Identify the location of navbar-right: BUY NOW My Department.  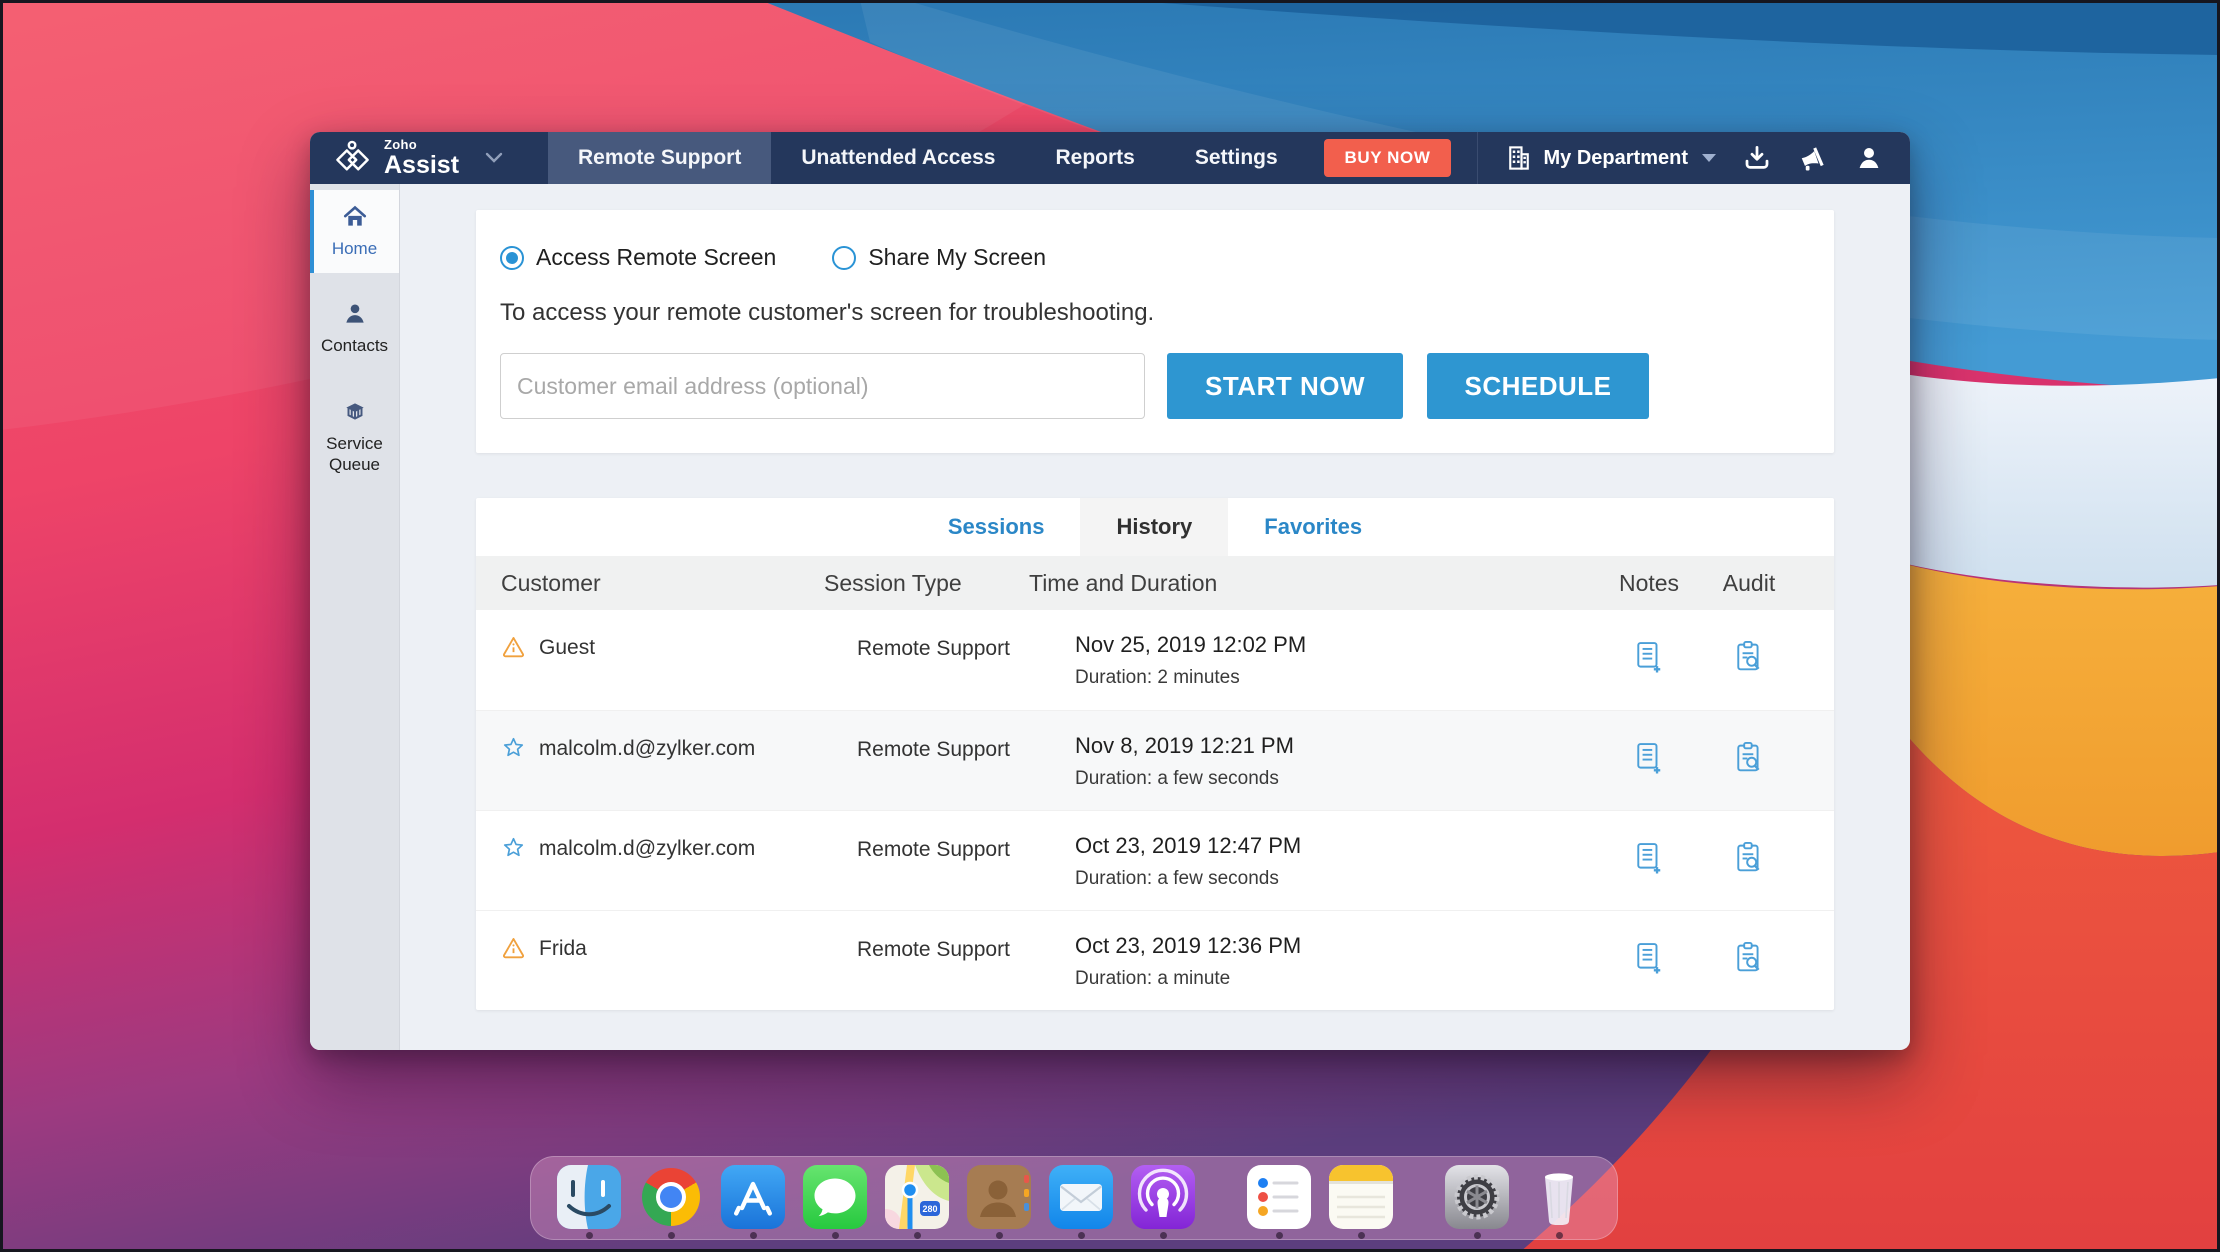
(1617, 158).